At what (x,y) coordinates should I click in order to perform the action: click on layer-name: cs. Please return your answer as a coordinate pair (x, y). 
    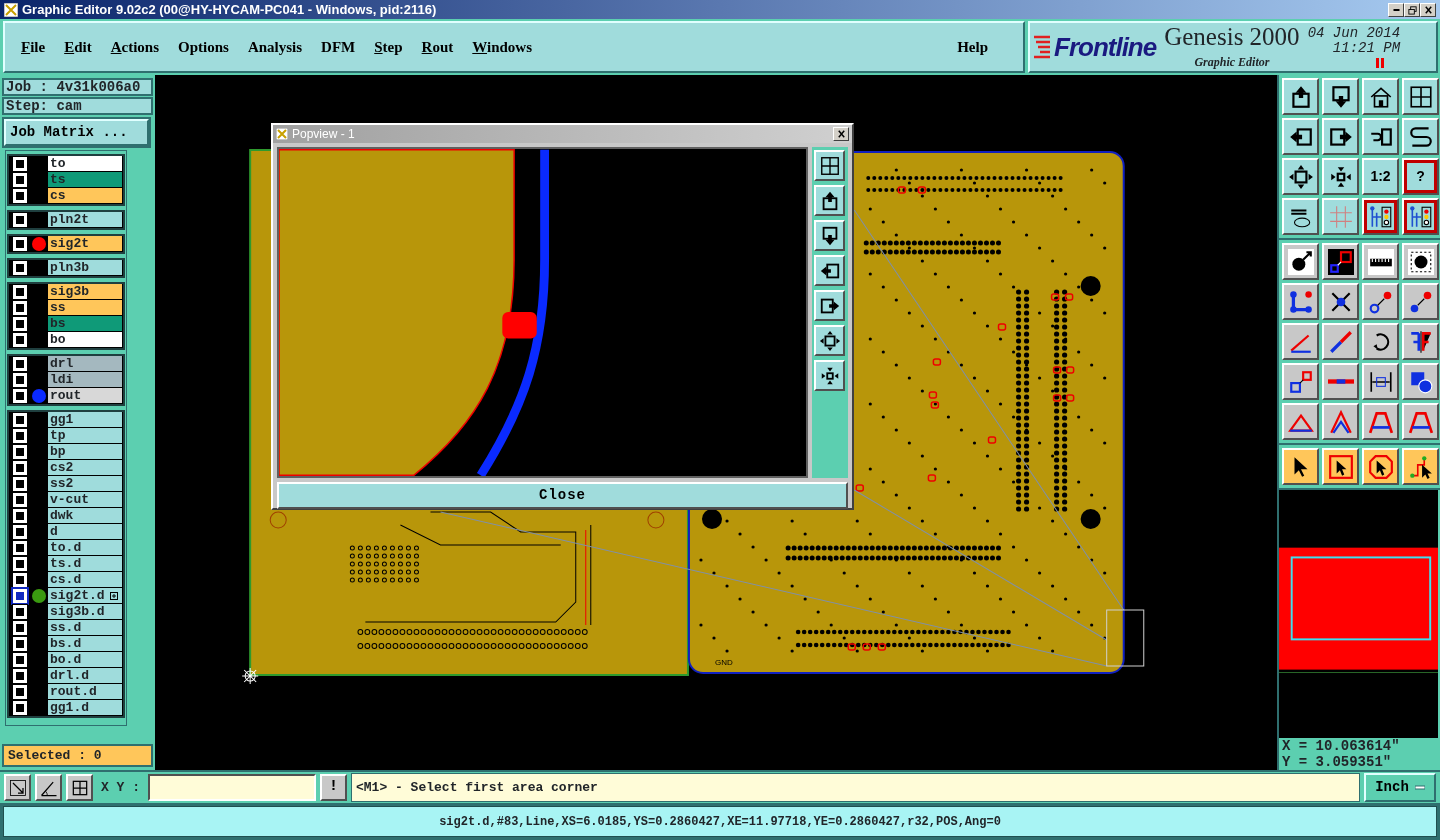
    Looking at the image, I should click on (85, 195).